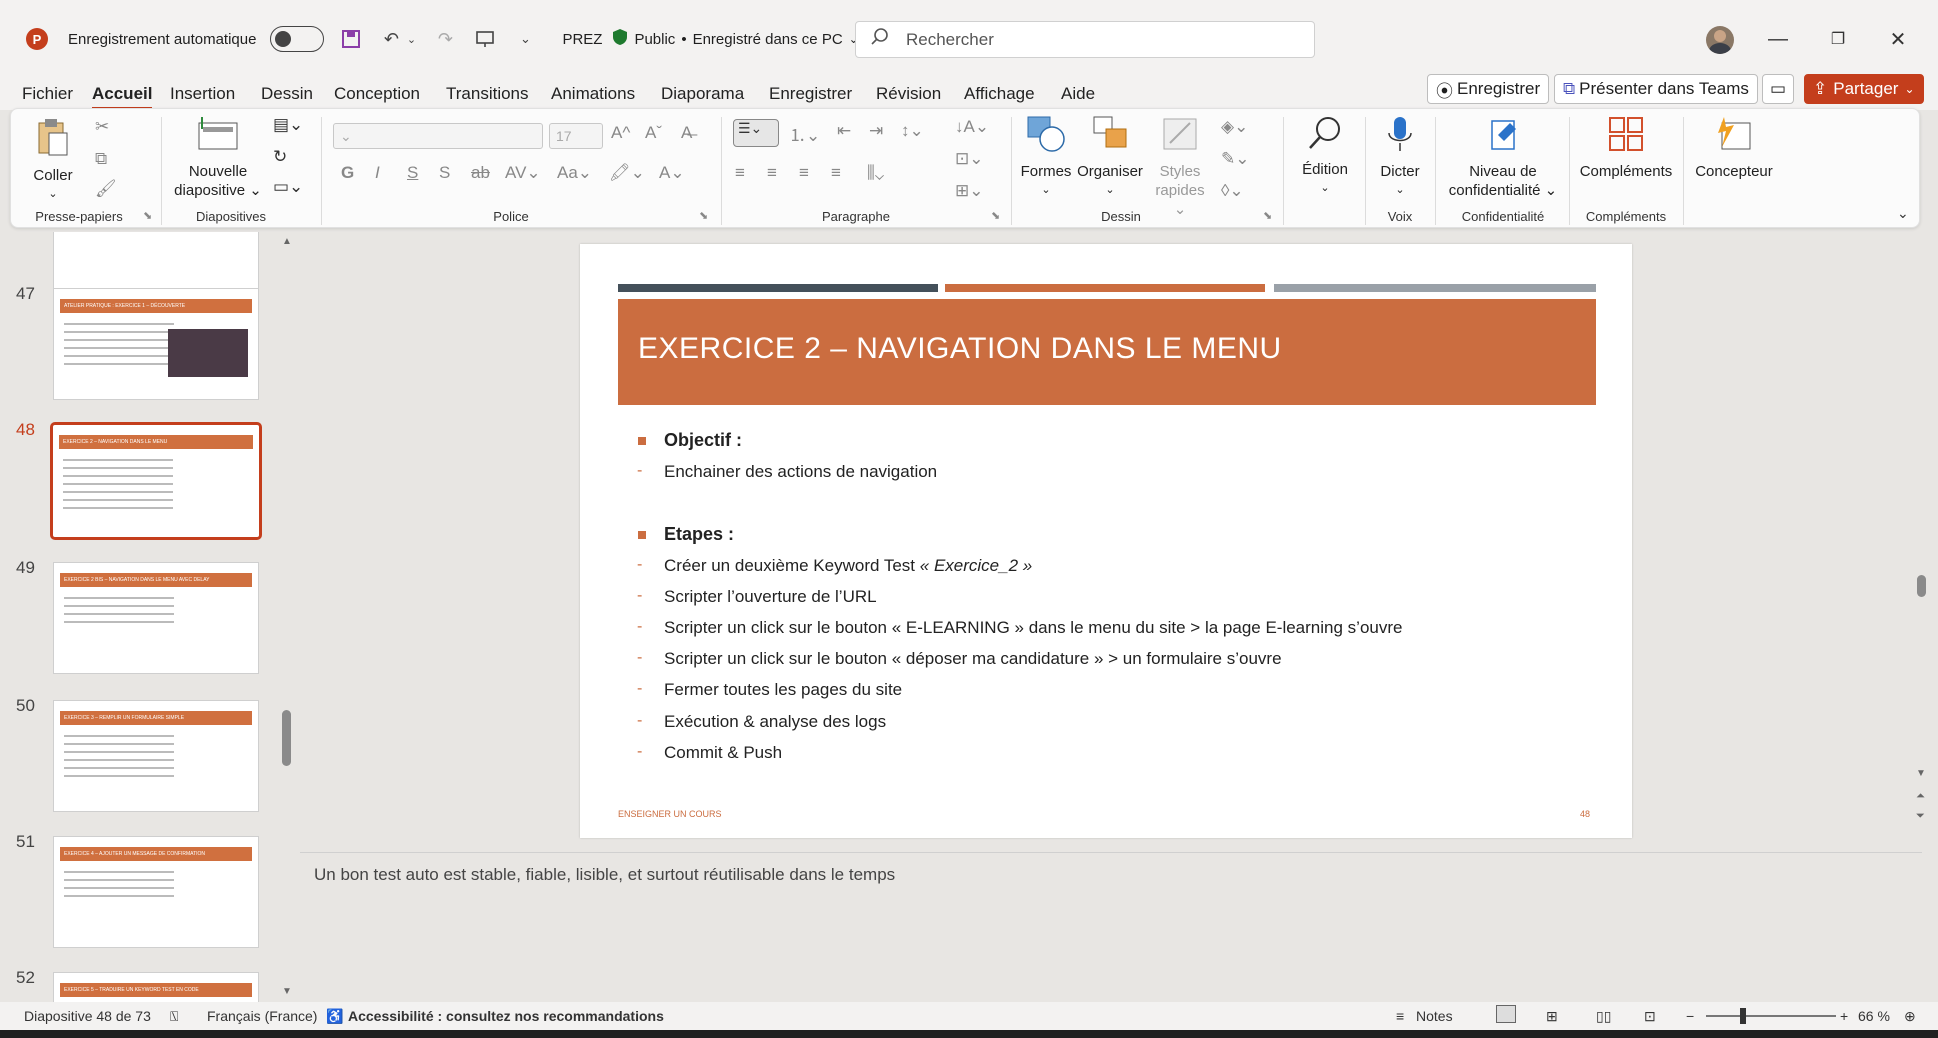 This screenshot has height=1038, width=1938. I want to click on clipboard-launcher-icon: ⬊, so click(147, 215).